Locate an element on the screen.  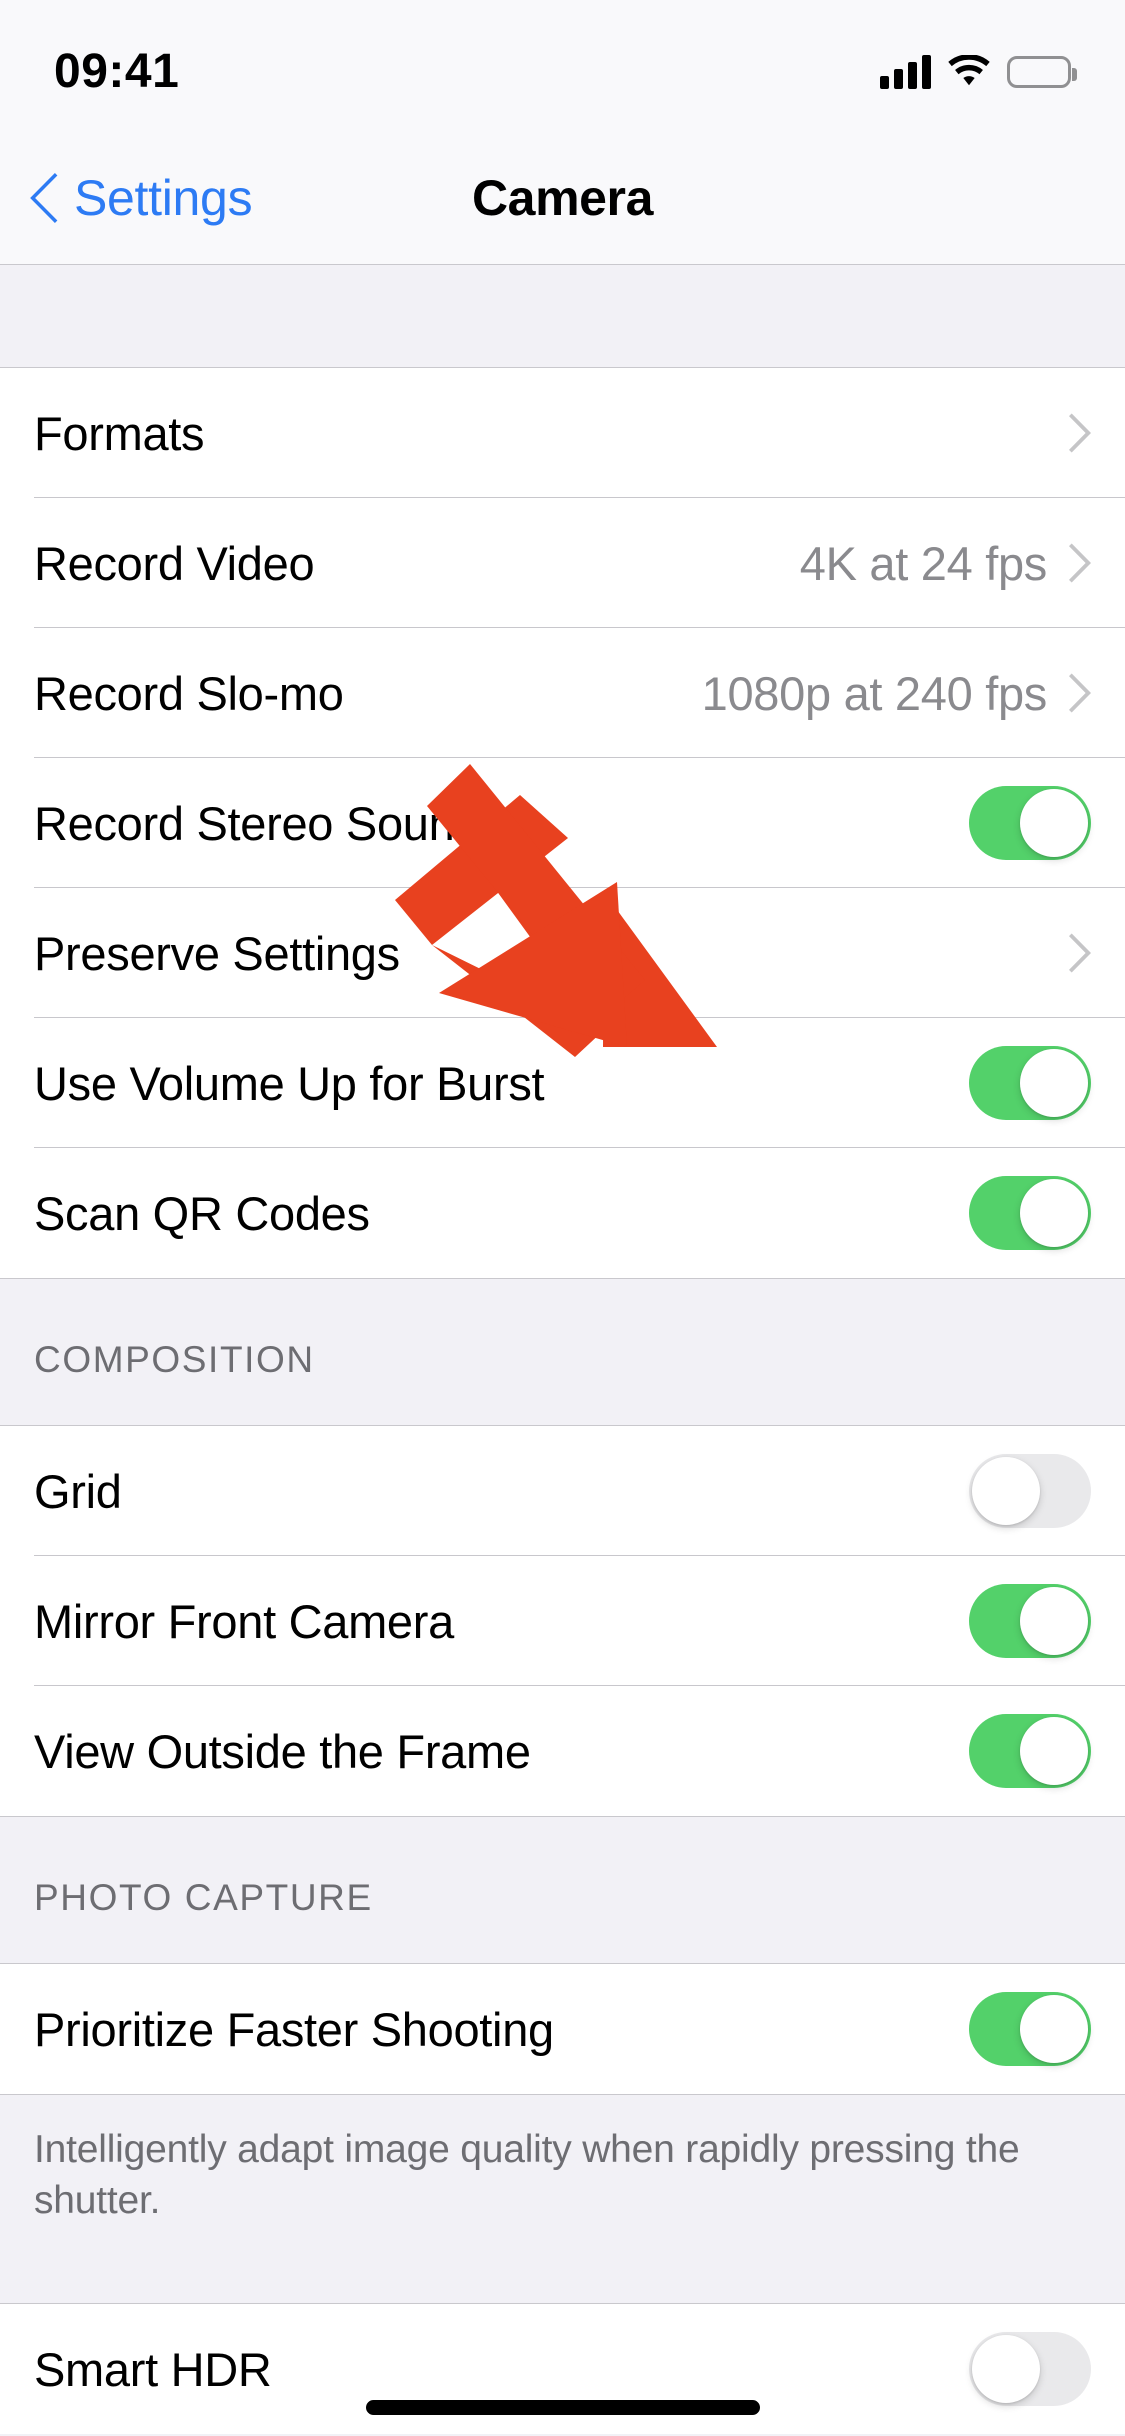
settings-row: Use Volume Up for Burst is located at coordinates (562, 1083).